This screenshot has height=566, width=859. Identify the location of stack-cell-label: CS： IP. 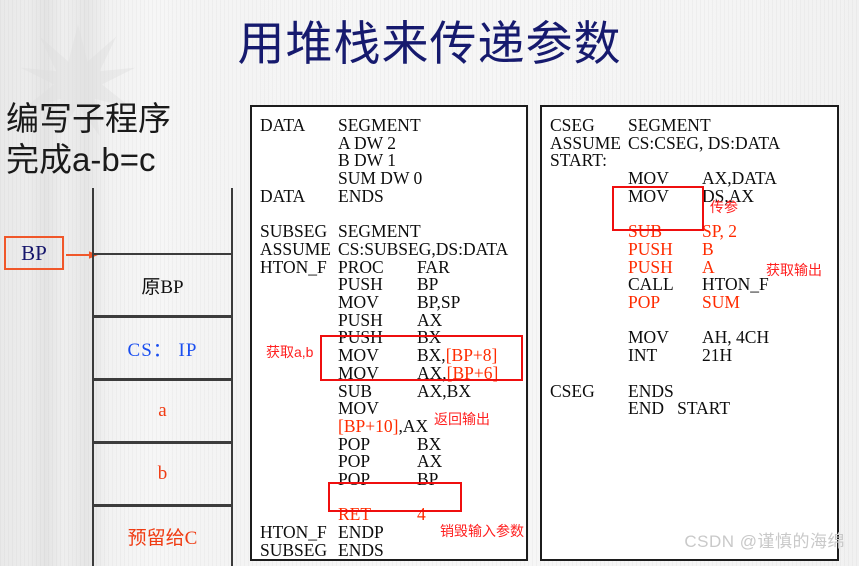
(162, 350).